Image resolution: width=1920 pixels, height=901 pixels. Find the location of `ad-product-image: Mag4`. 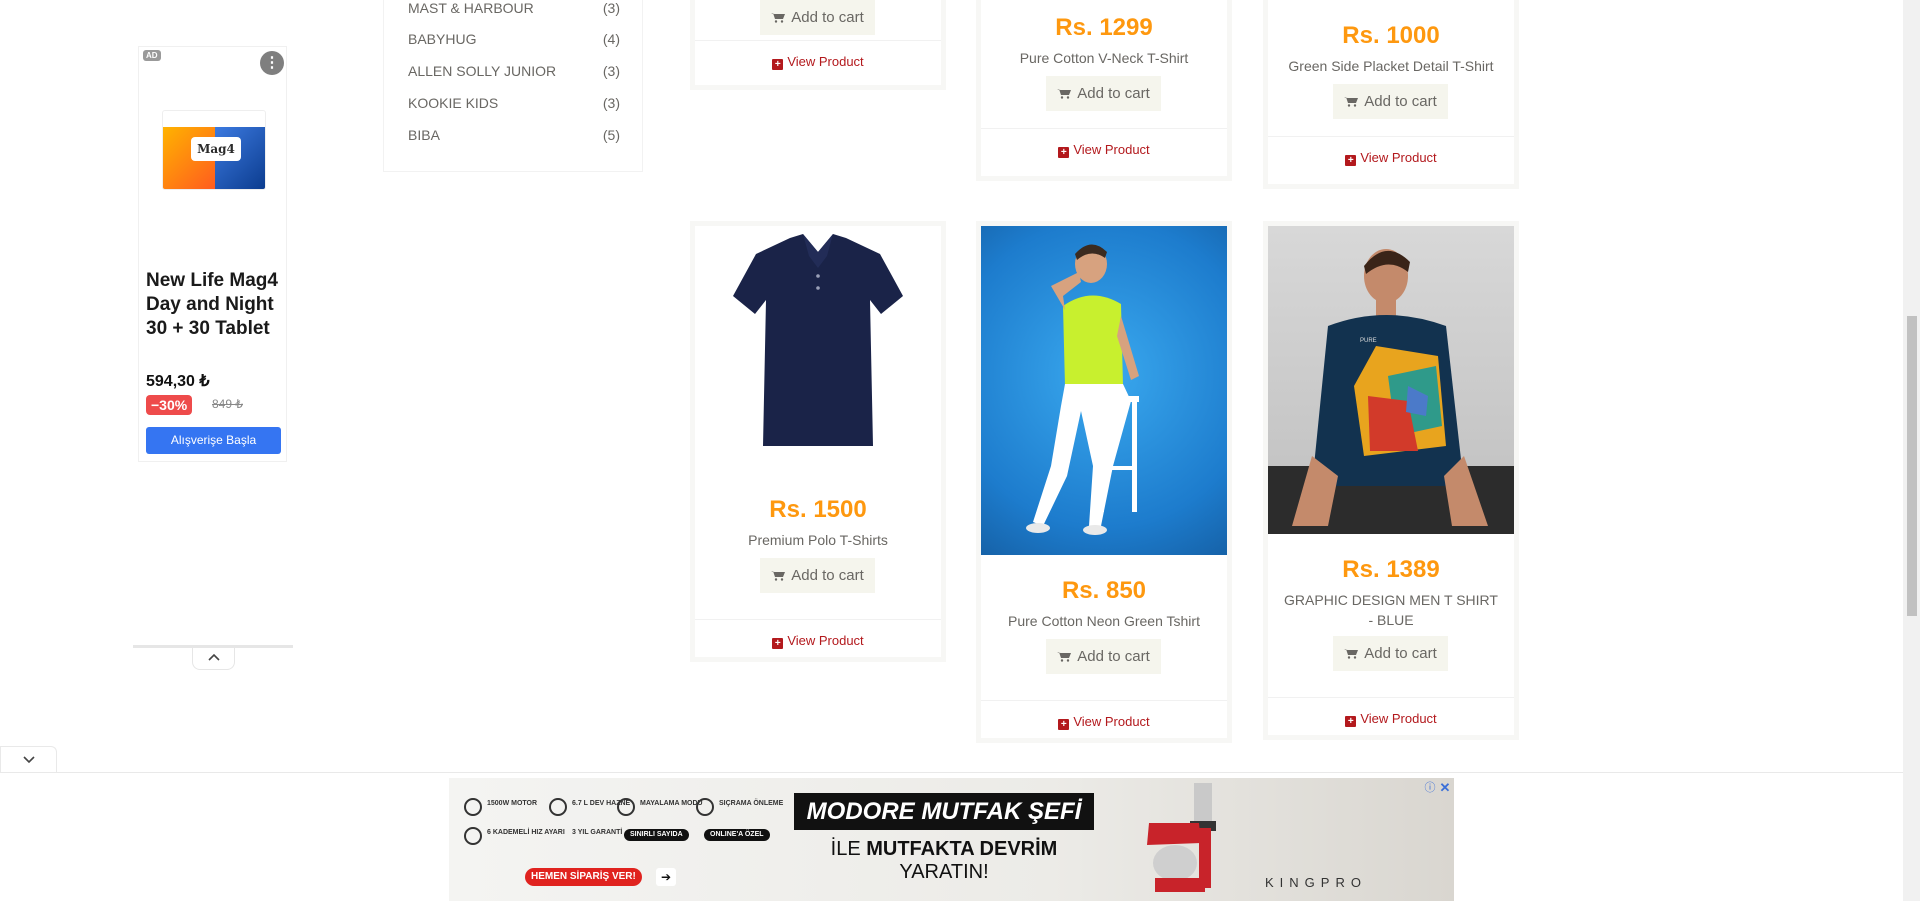

ad-product-image: Mag4 is located at coordinates (214, 150).